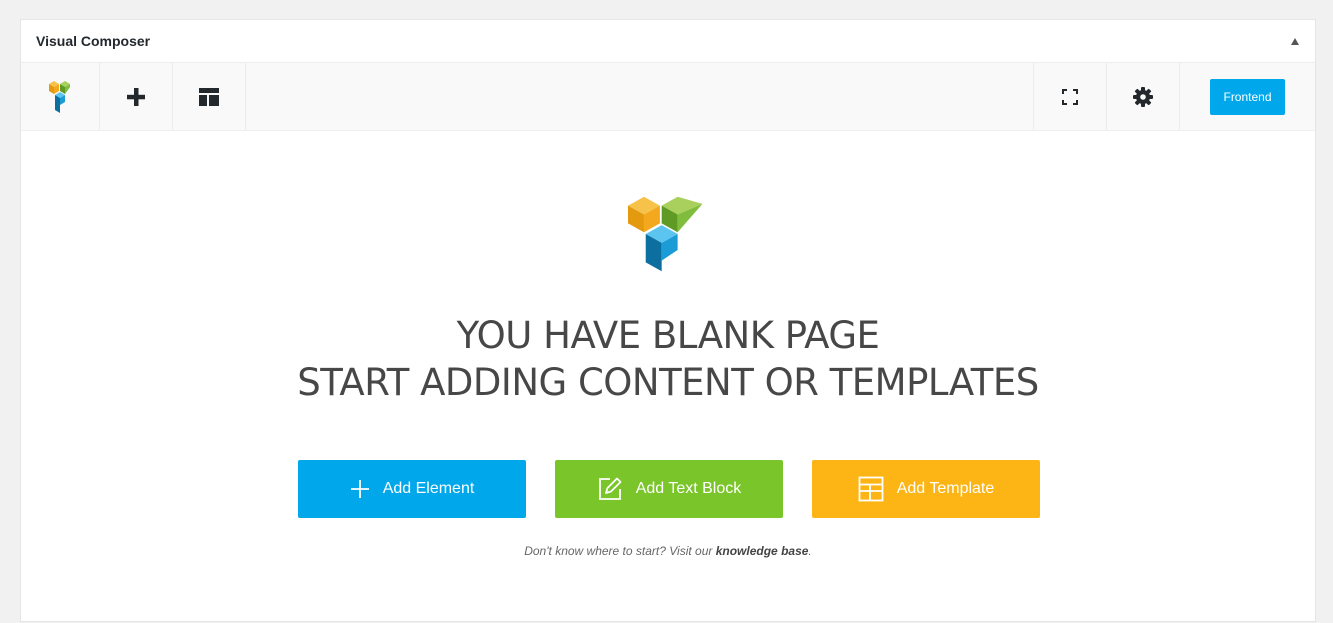  I want to click on edit-icon, so click(610, 488).